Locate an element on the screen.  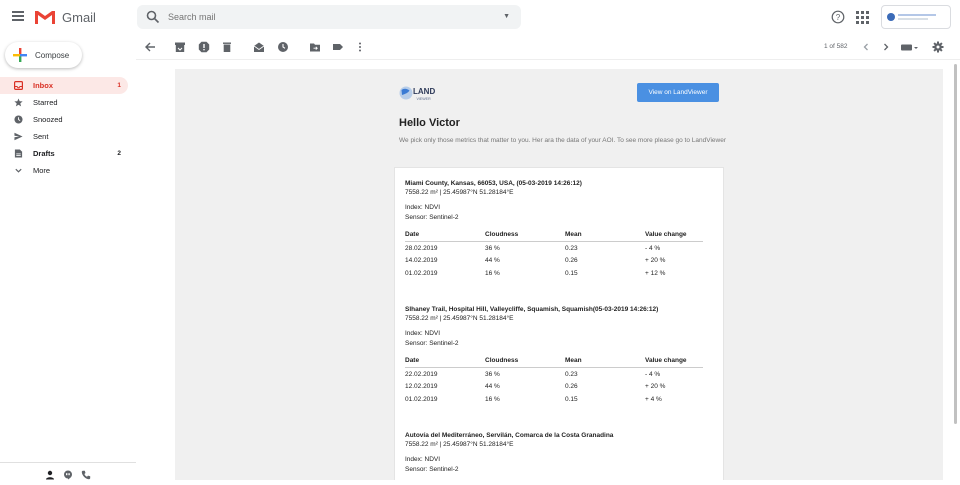
compose-label: Compose is located at coordinates (52, 55).